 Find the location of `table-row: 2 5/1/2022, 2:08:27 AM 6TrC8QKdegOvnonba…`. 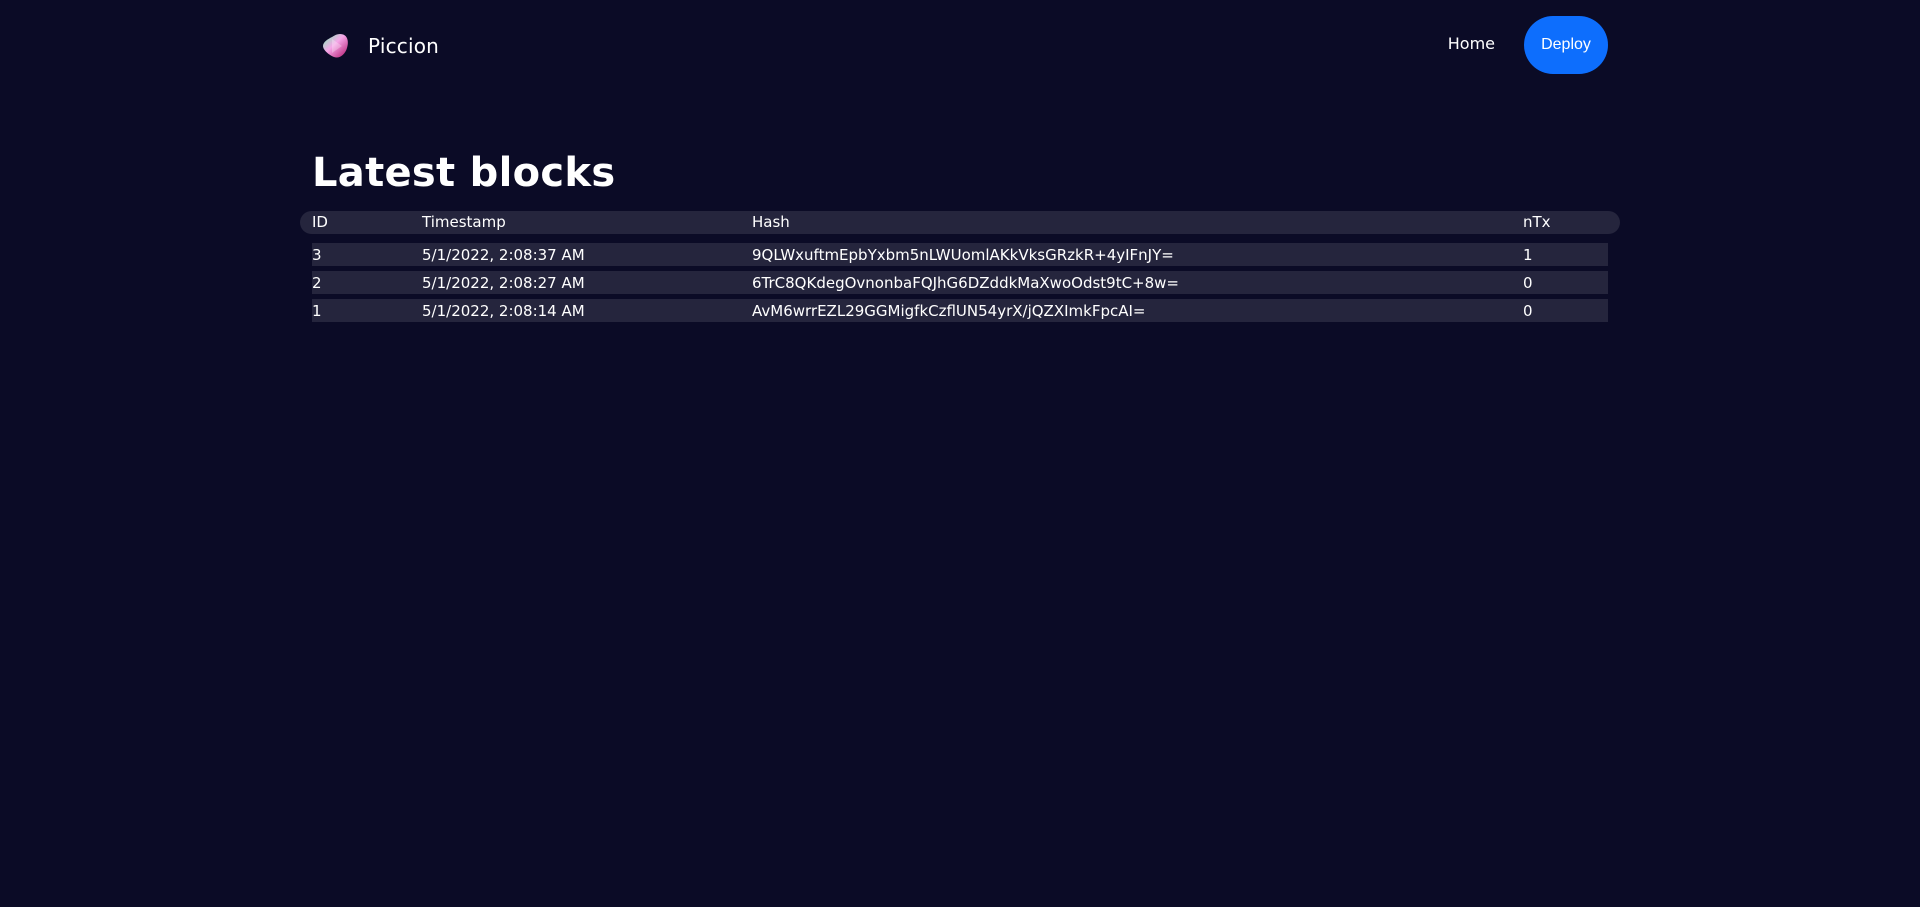

table-row: 2 5/1/2022, 2:08:27 AM 6TrC8QKdegOvnonba… is located at coordinates (960, 282).